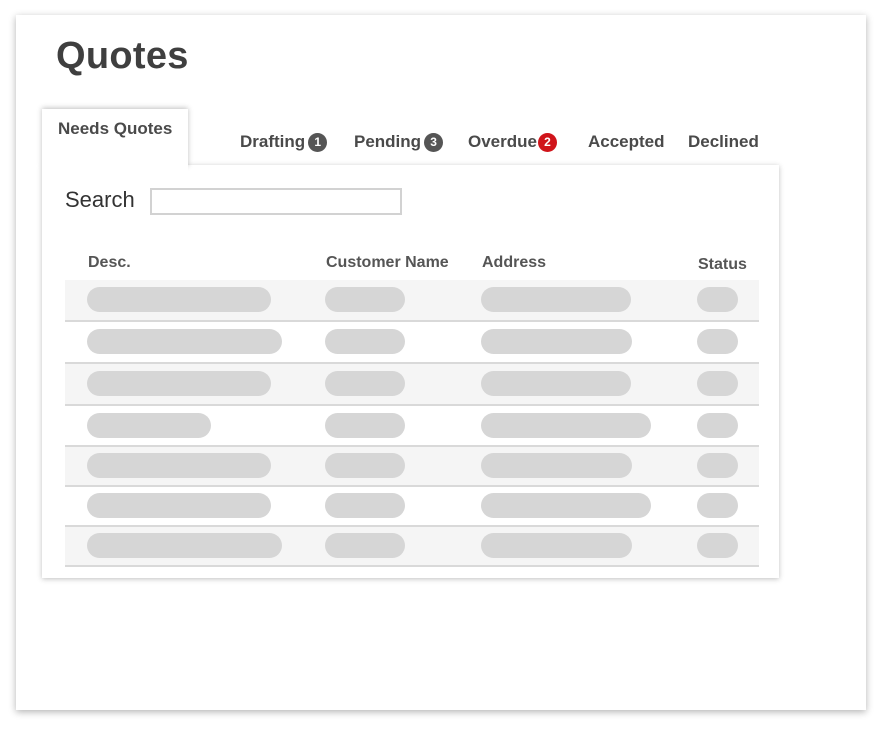  What do you see at coordinates (514, 263) in the screenshot?
I see `column-header-address: Address` at bounding box center [514, 263].